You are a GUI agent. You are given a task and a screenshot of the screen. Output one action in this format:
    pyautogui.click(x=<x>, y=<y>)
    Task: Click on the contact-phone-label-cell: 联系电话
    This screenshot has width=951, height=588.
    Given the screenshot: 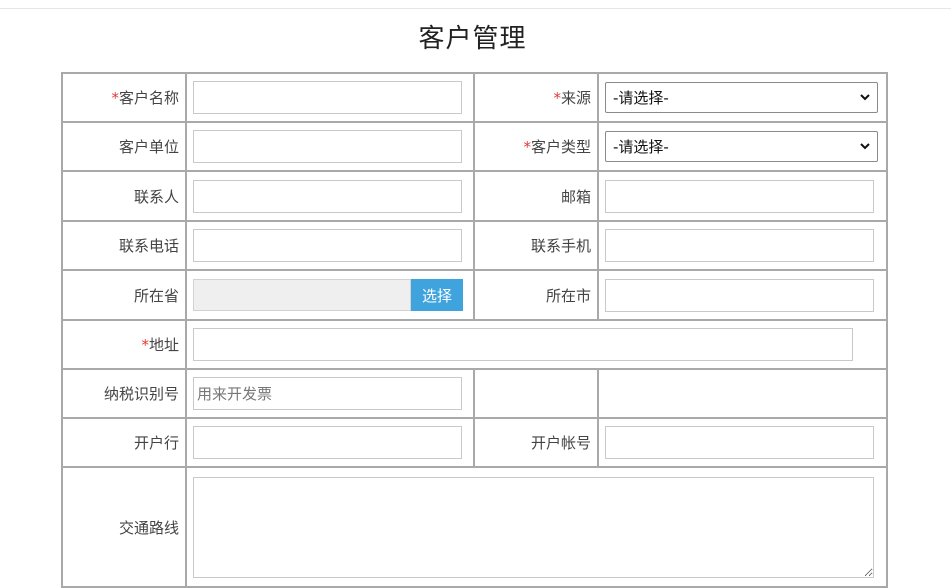 What is the action you would take?
    pyautogui.click(x=124, y=245)
    